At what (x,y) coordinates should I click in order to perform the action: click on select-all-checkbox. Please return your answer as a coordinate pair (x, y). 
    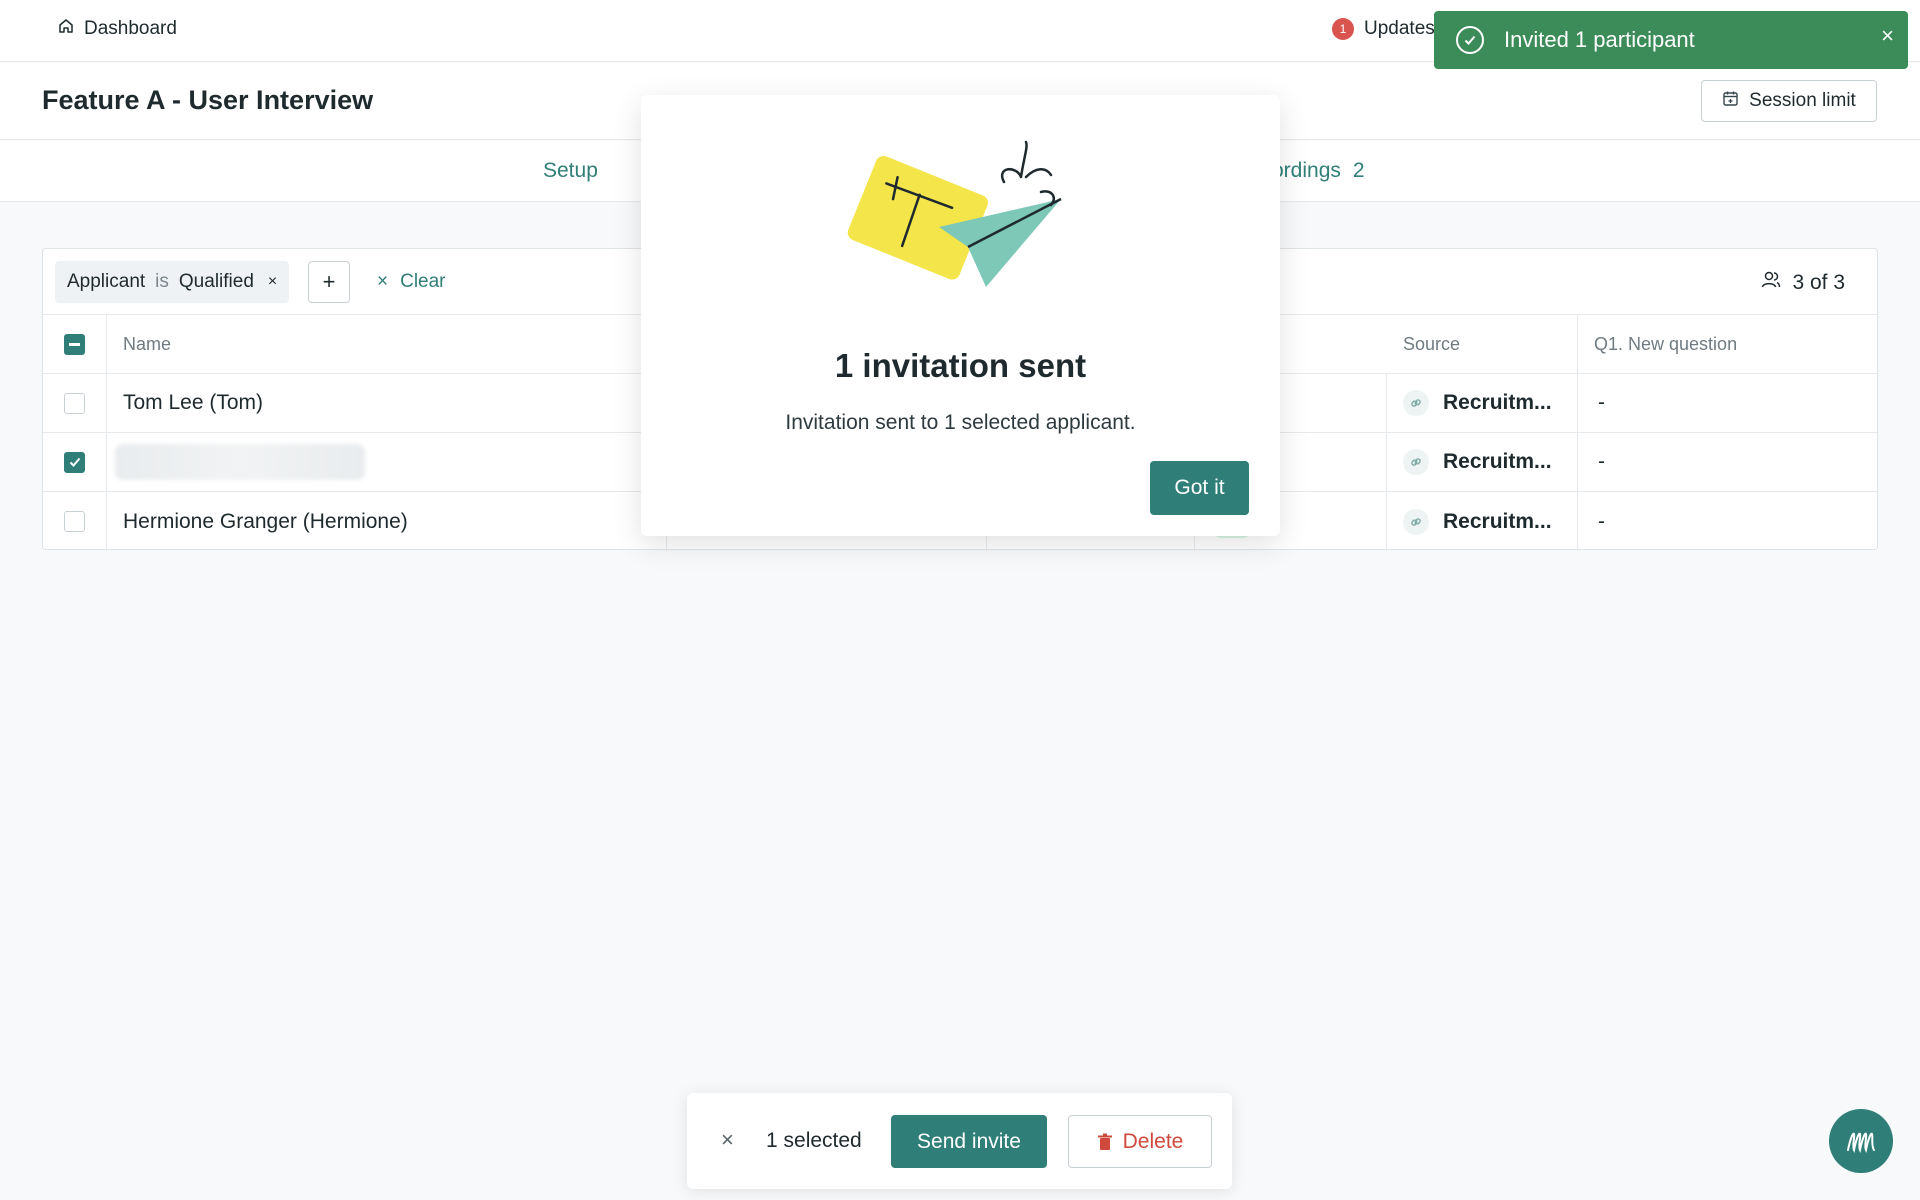
    Looking at the image, I should click on (74, 344).